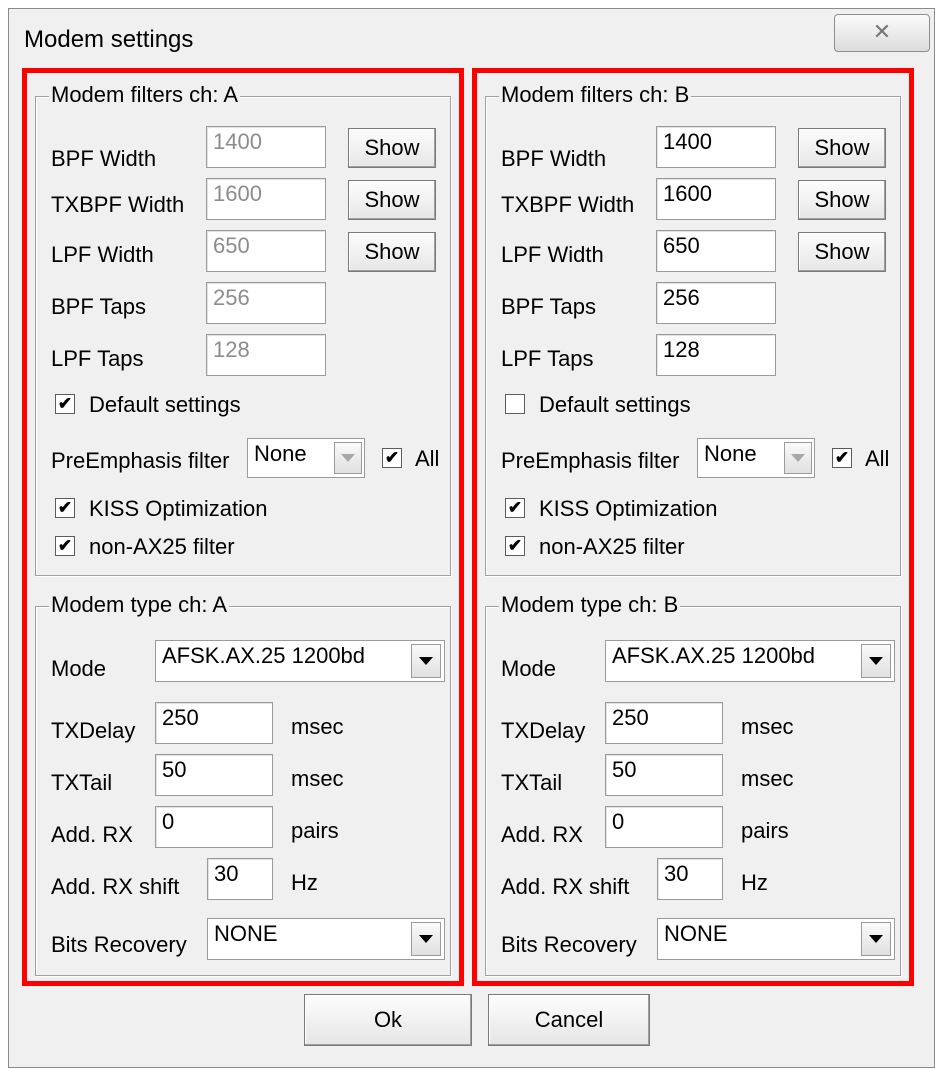 This screenshot has width=935, height=1071. I want to click on close-button: ✕, so click(882, 33).